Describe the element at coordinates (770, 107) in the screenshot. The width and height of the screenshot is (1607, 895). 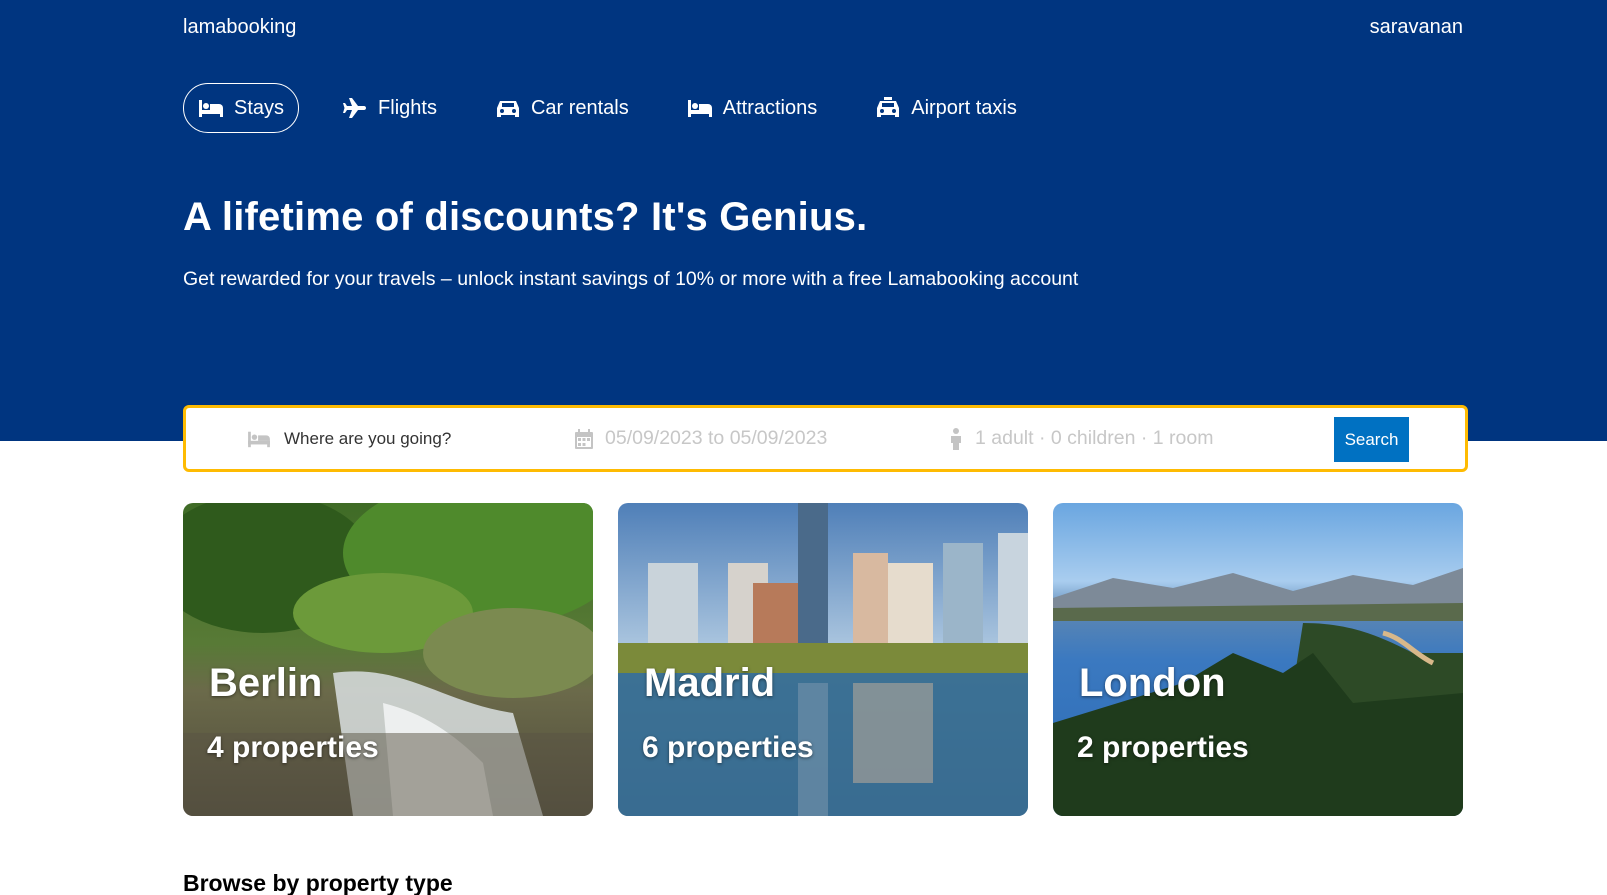
I see `tab-label: Attractions` at that location.